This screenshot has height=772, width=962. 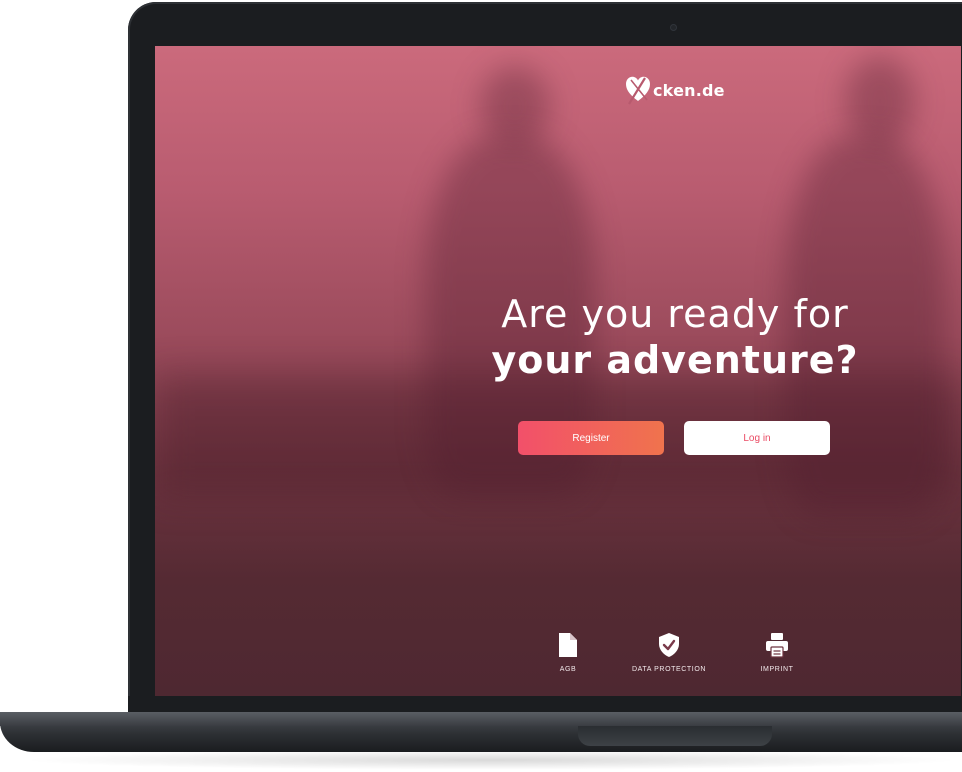 I want to click on laptop-shadow, so click(x=491, y=760).